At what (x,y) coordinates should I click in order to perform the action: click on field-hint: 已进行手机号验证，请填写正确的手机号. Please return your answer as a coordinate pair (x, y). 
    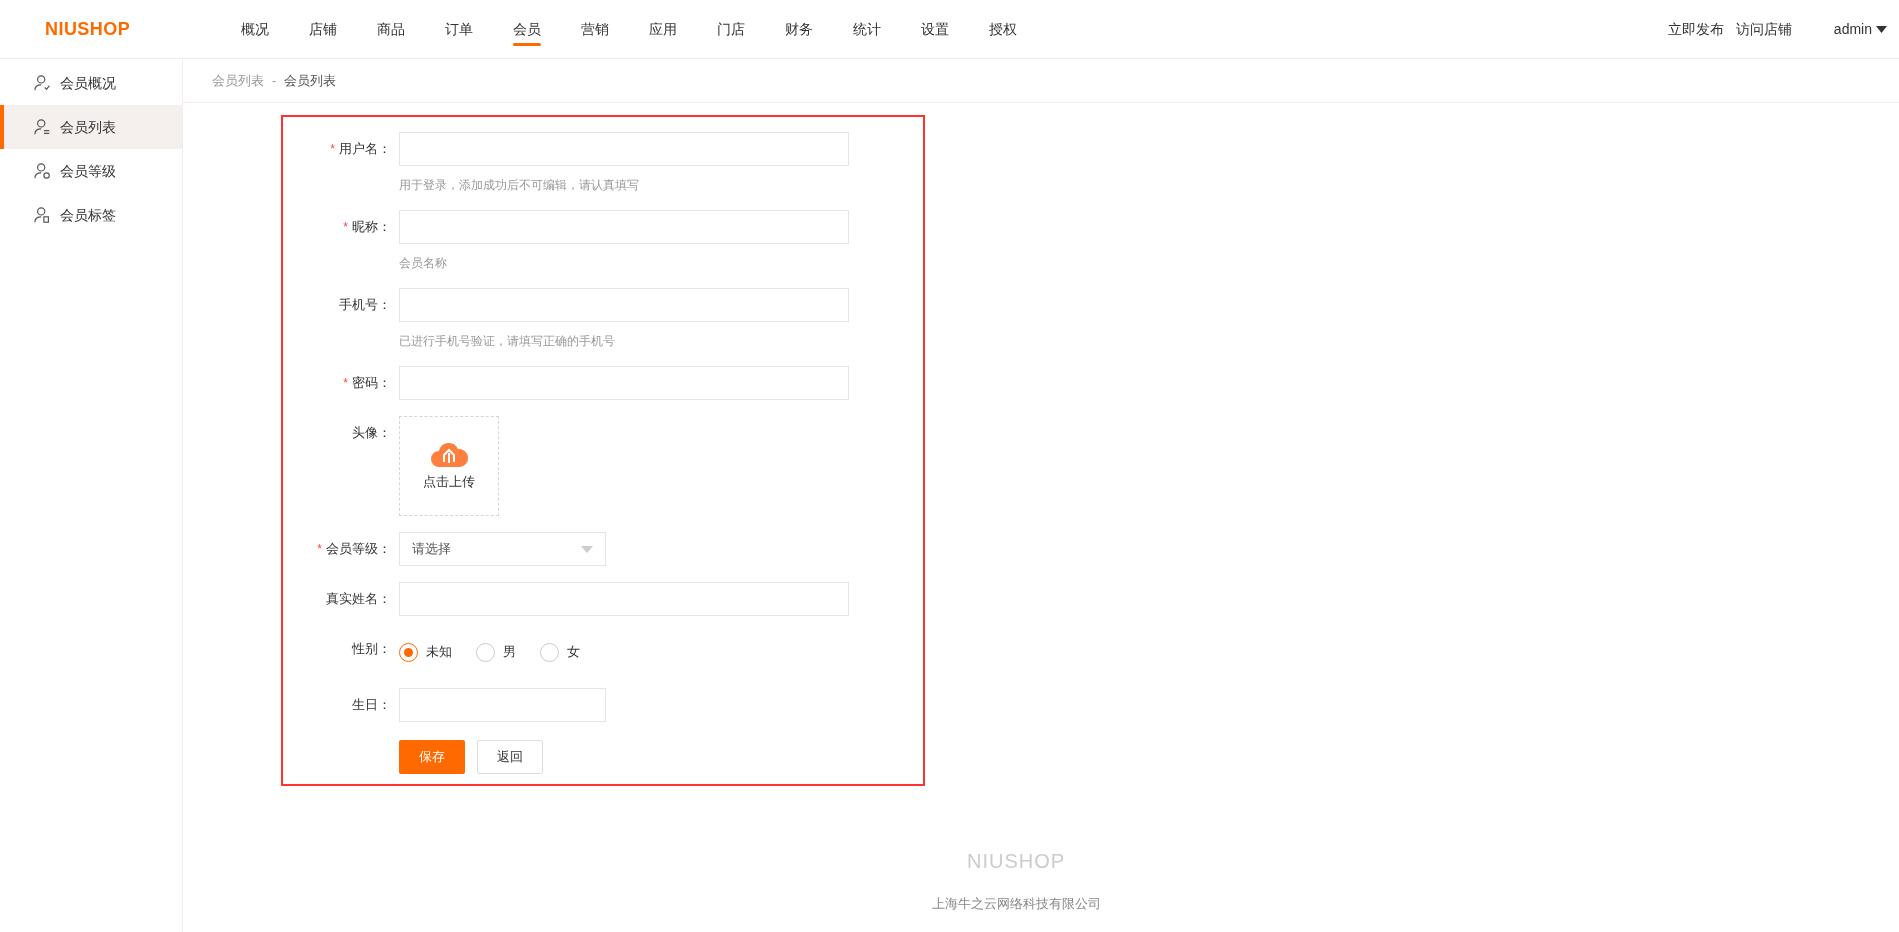
    Looking at the image, I should click on (507, 341).